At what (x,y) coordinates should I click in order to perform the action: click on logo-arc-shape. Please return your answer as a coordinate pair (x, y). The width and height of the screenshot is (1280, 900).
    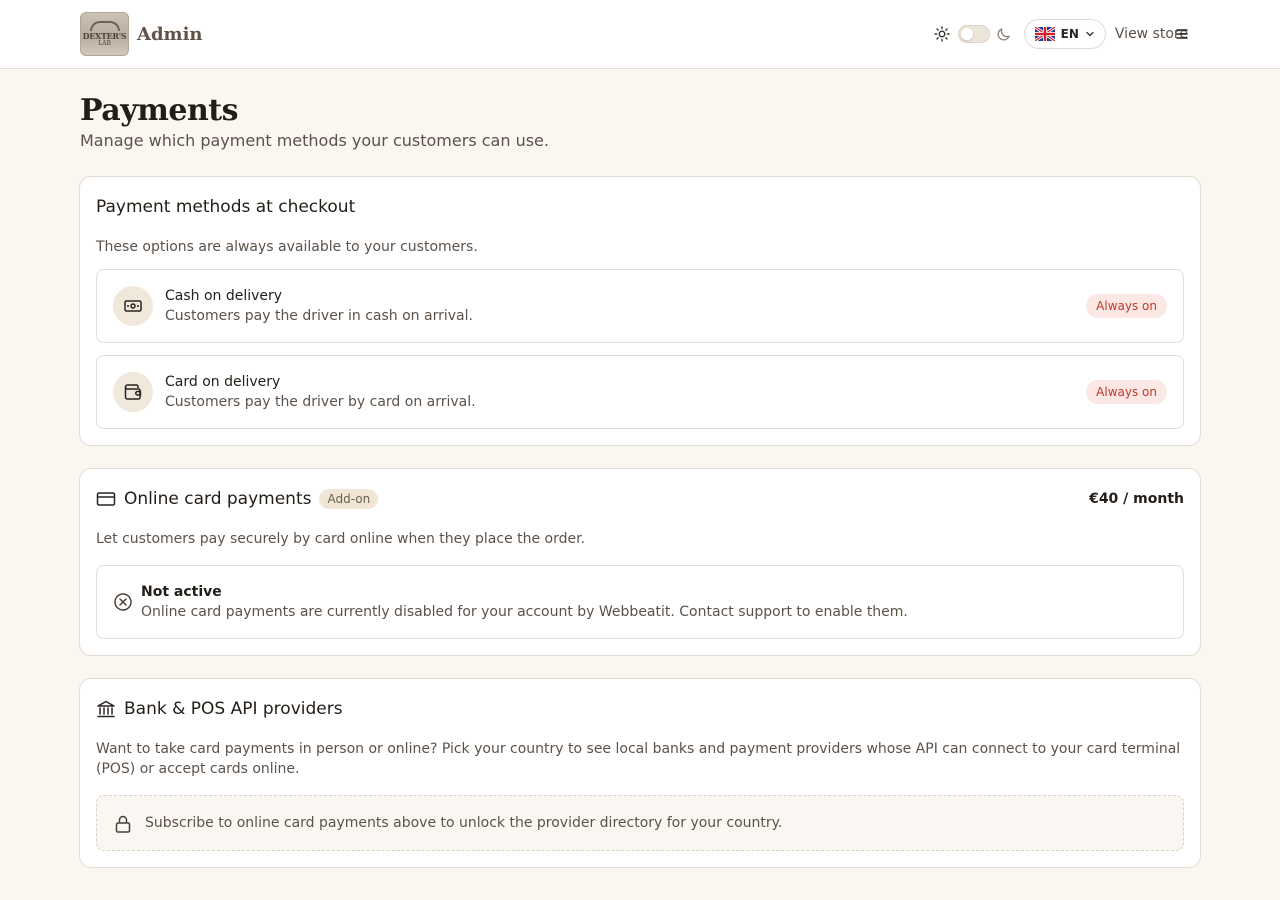
    Looking at the image, I should click on (104, 26).